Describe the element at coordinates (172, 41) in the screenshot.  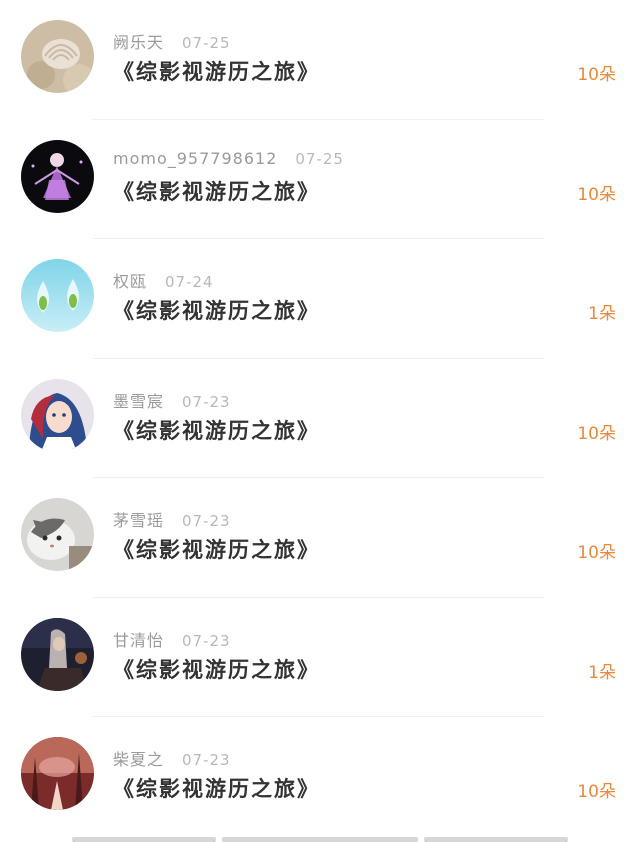
I see `item-meta: 阙乐天 07-25` at that location.